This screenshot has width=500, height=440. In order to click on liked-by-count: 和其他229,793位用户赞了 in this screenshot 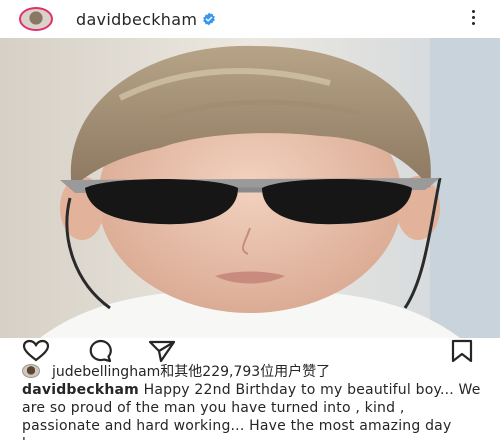, I will do `click(245, 372)`.